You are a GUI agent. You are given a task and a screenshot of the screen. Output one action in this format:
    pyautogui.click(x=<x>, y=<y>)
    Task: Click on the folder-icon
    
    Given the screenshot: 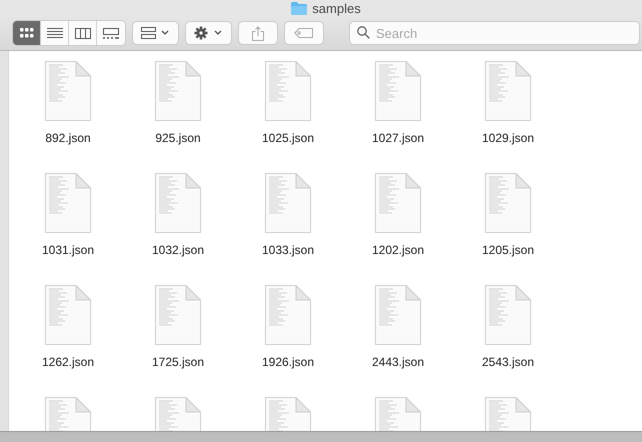 What is the action you would take?
    pyautogui.click(x=299, y=8)
    